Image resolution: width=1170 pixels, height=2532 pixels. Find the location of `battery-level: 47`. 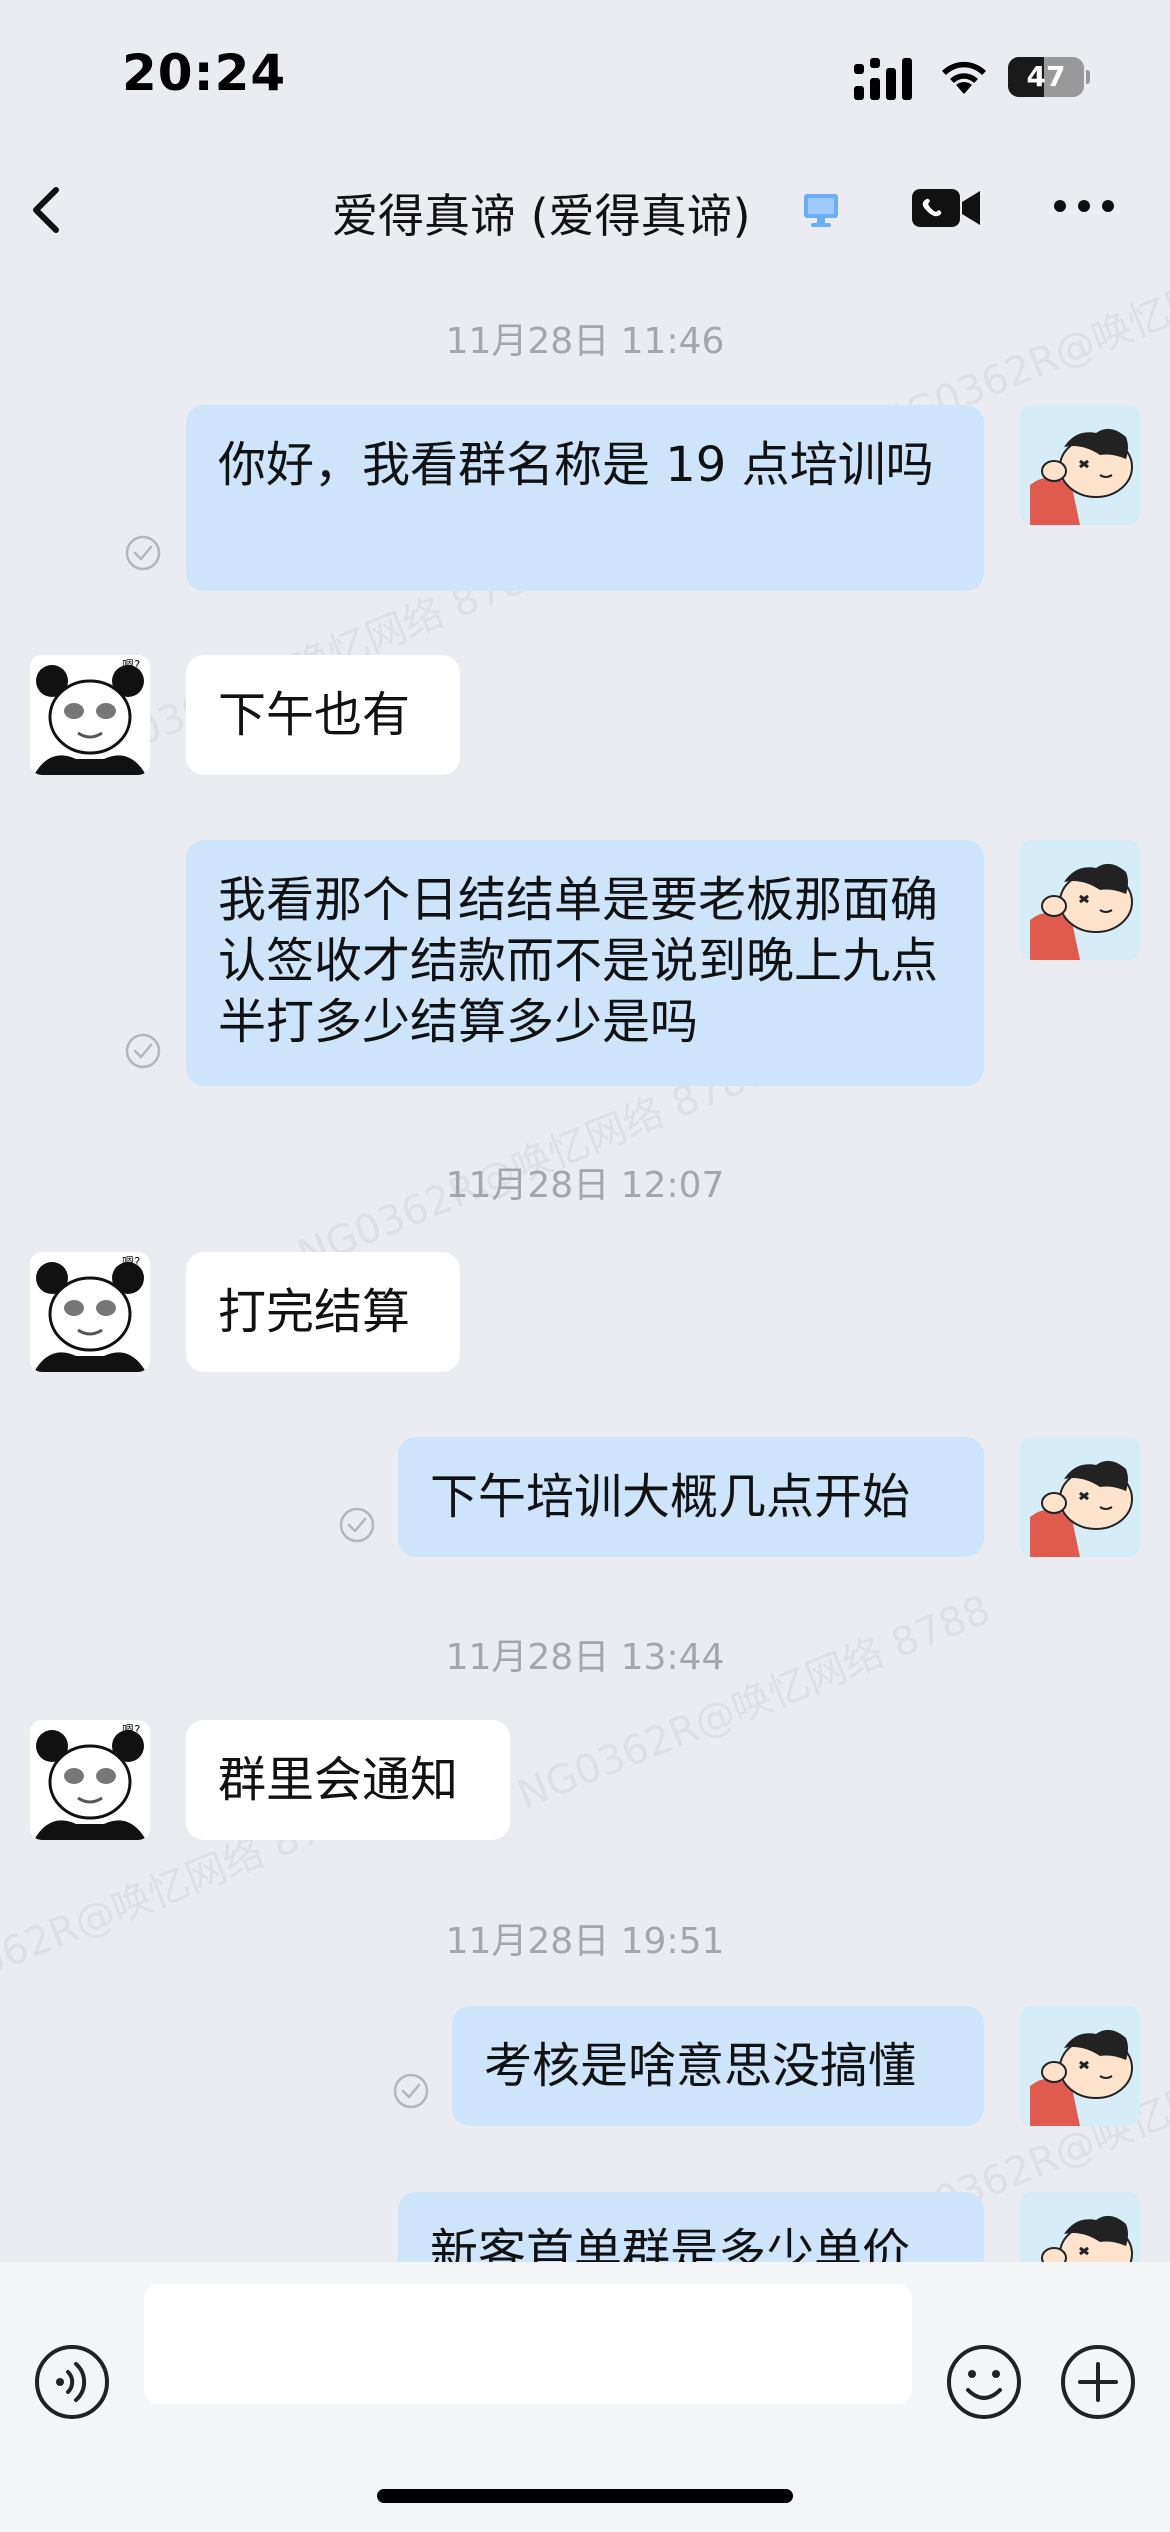

battery-level: 47 is located at coordinates (1046, 76).